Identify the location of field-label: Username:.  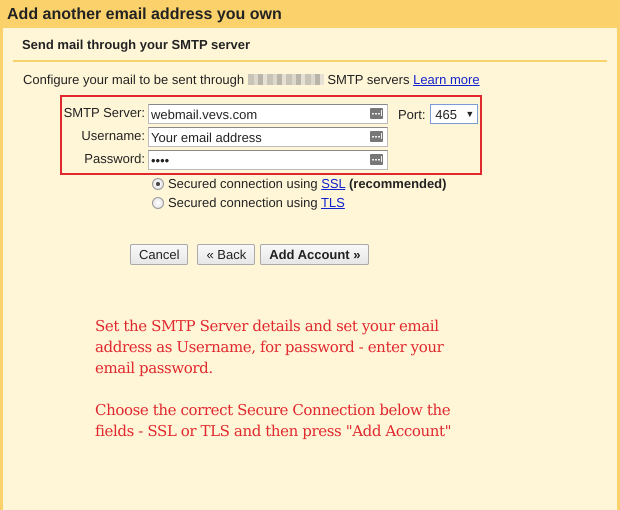
(112, 135).